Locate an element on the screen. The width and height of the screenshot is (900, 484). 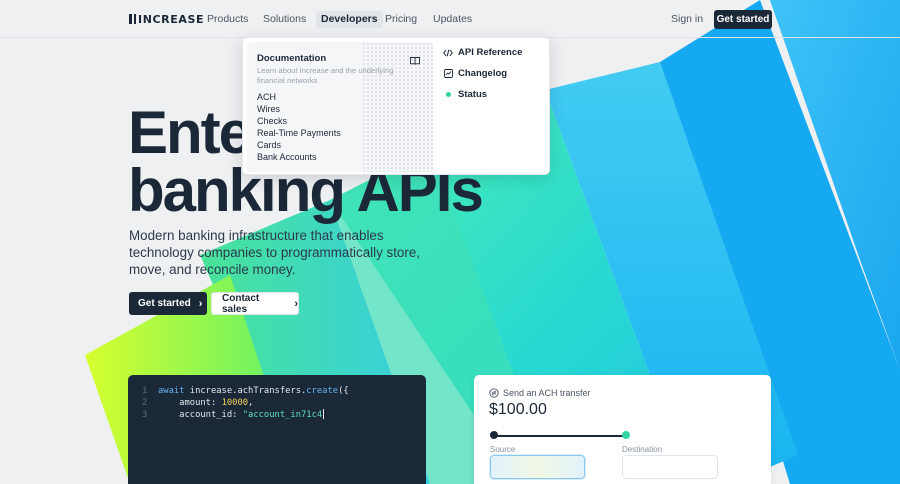
destination-label: Destination is located at coordinates (642, 449).